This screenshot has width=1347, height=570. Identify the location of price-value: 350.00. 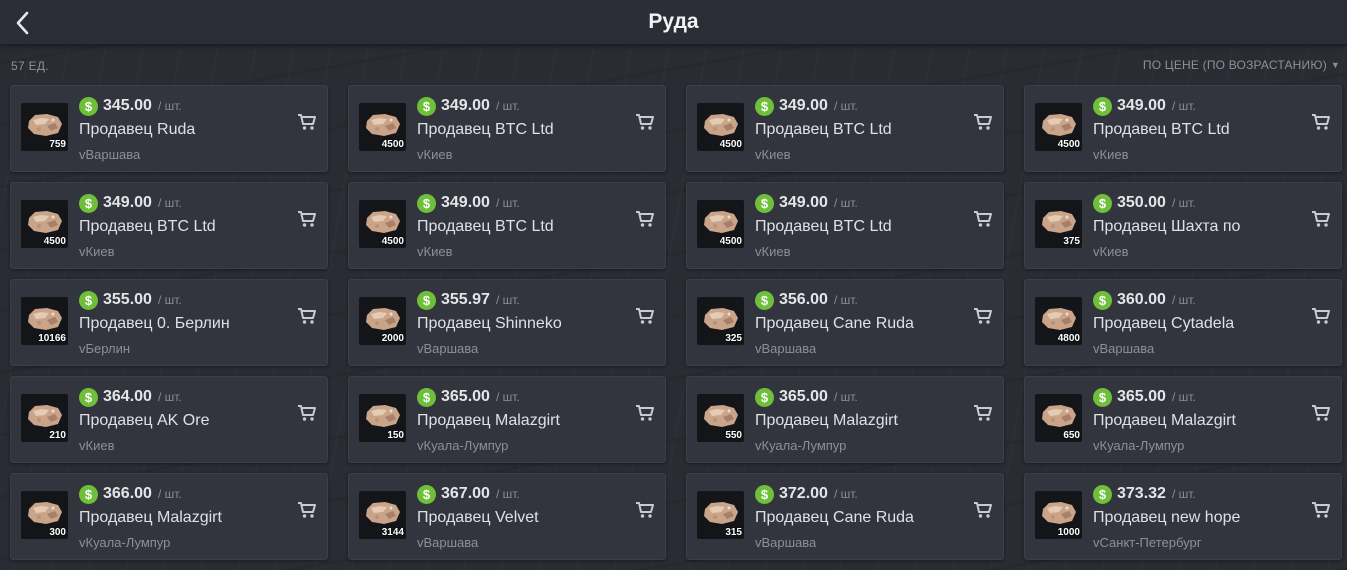
(1141, 202).